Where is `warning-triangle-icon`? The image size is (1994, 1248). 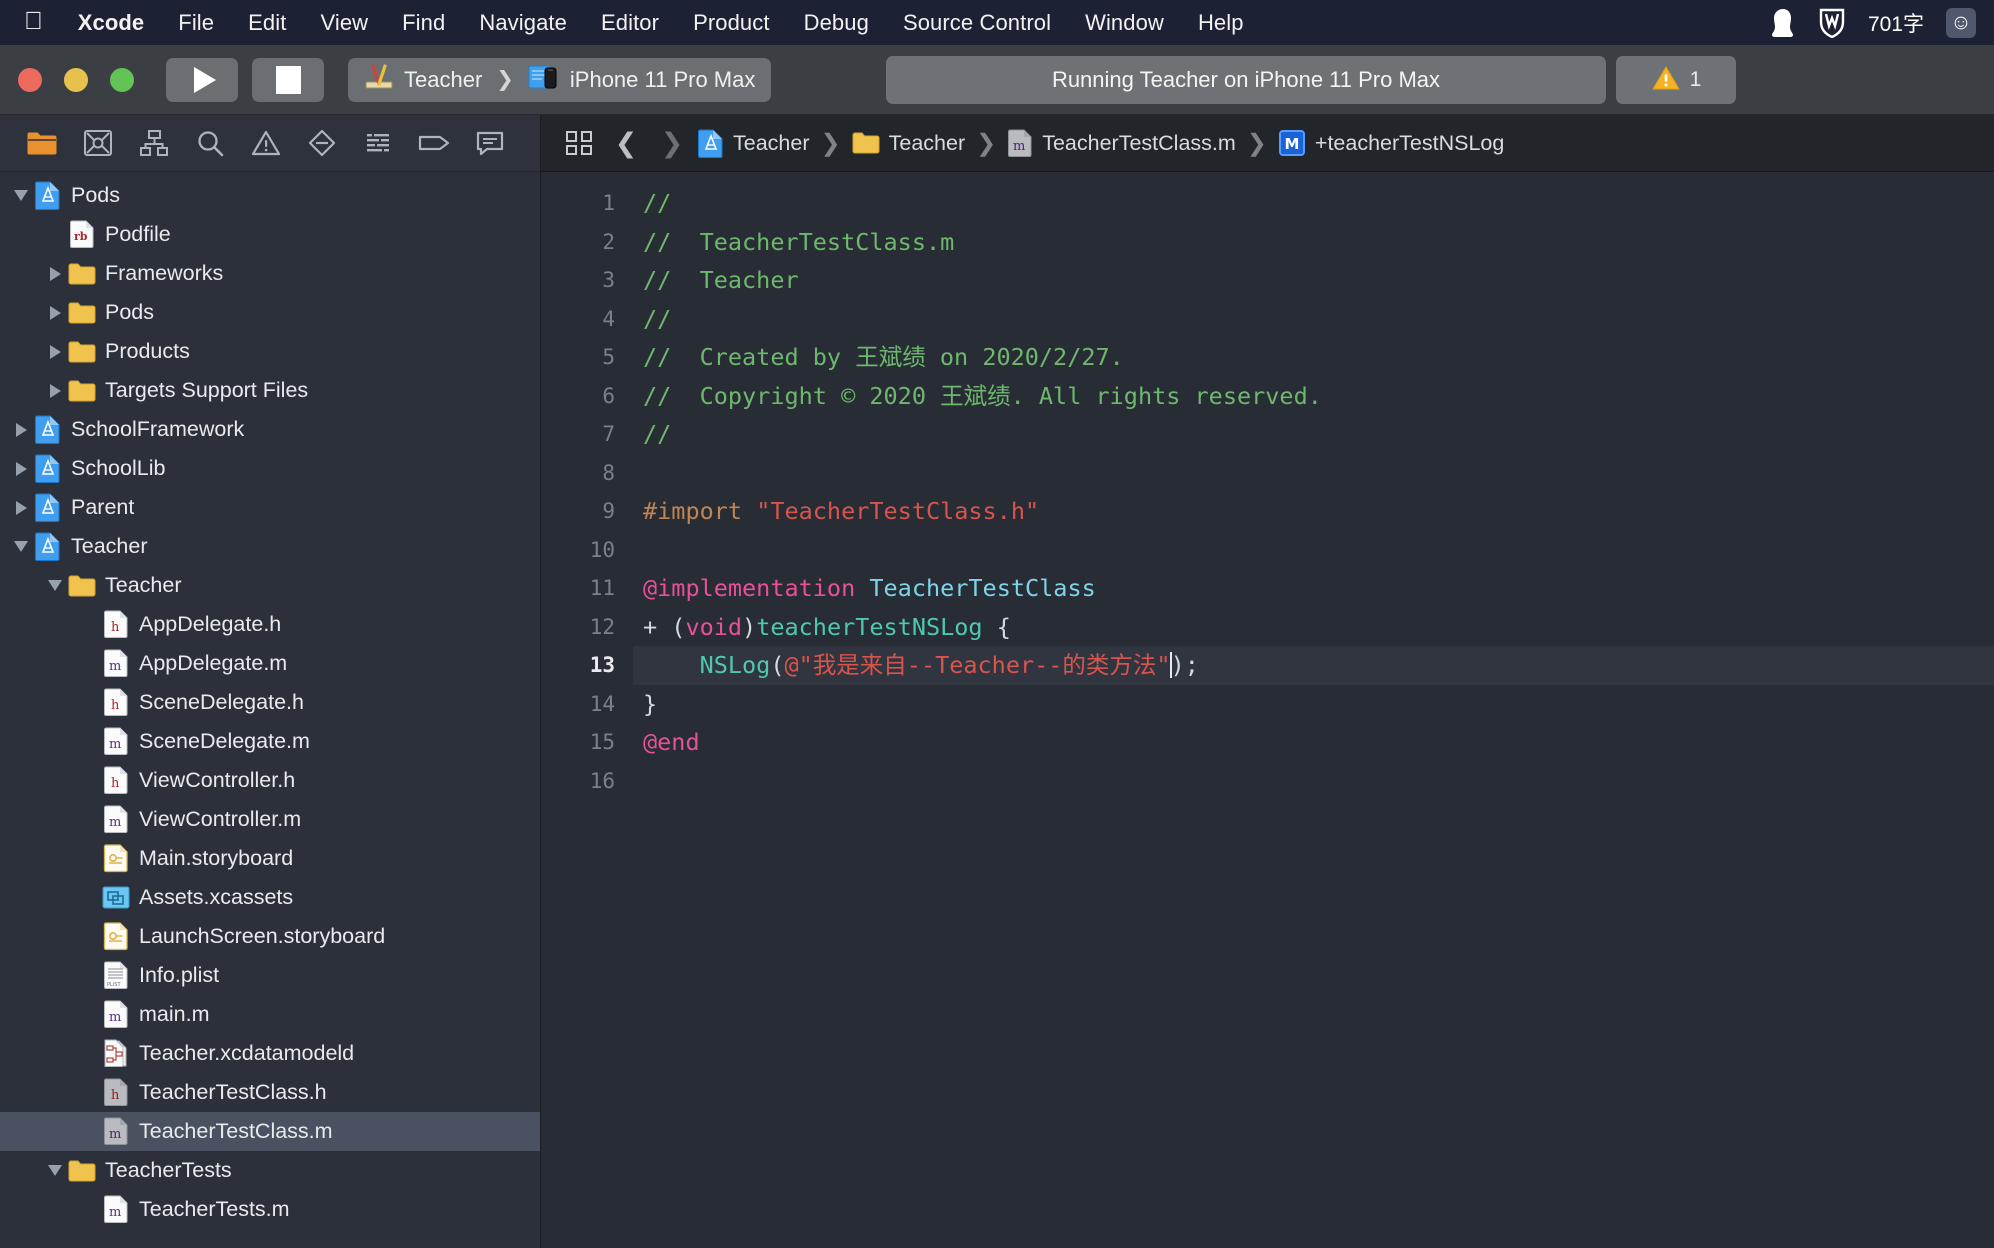 warning-triangle-icon is located at coordinates (1666, 80).